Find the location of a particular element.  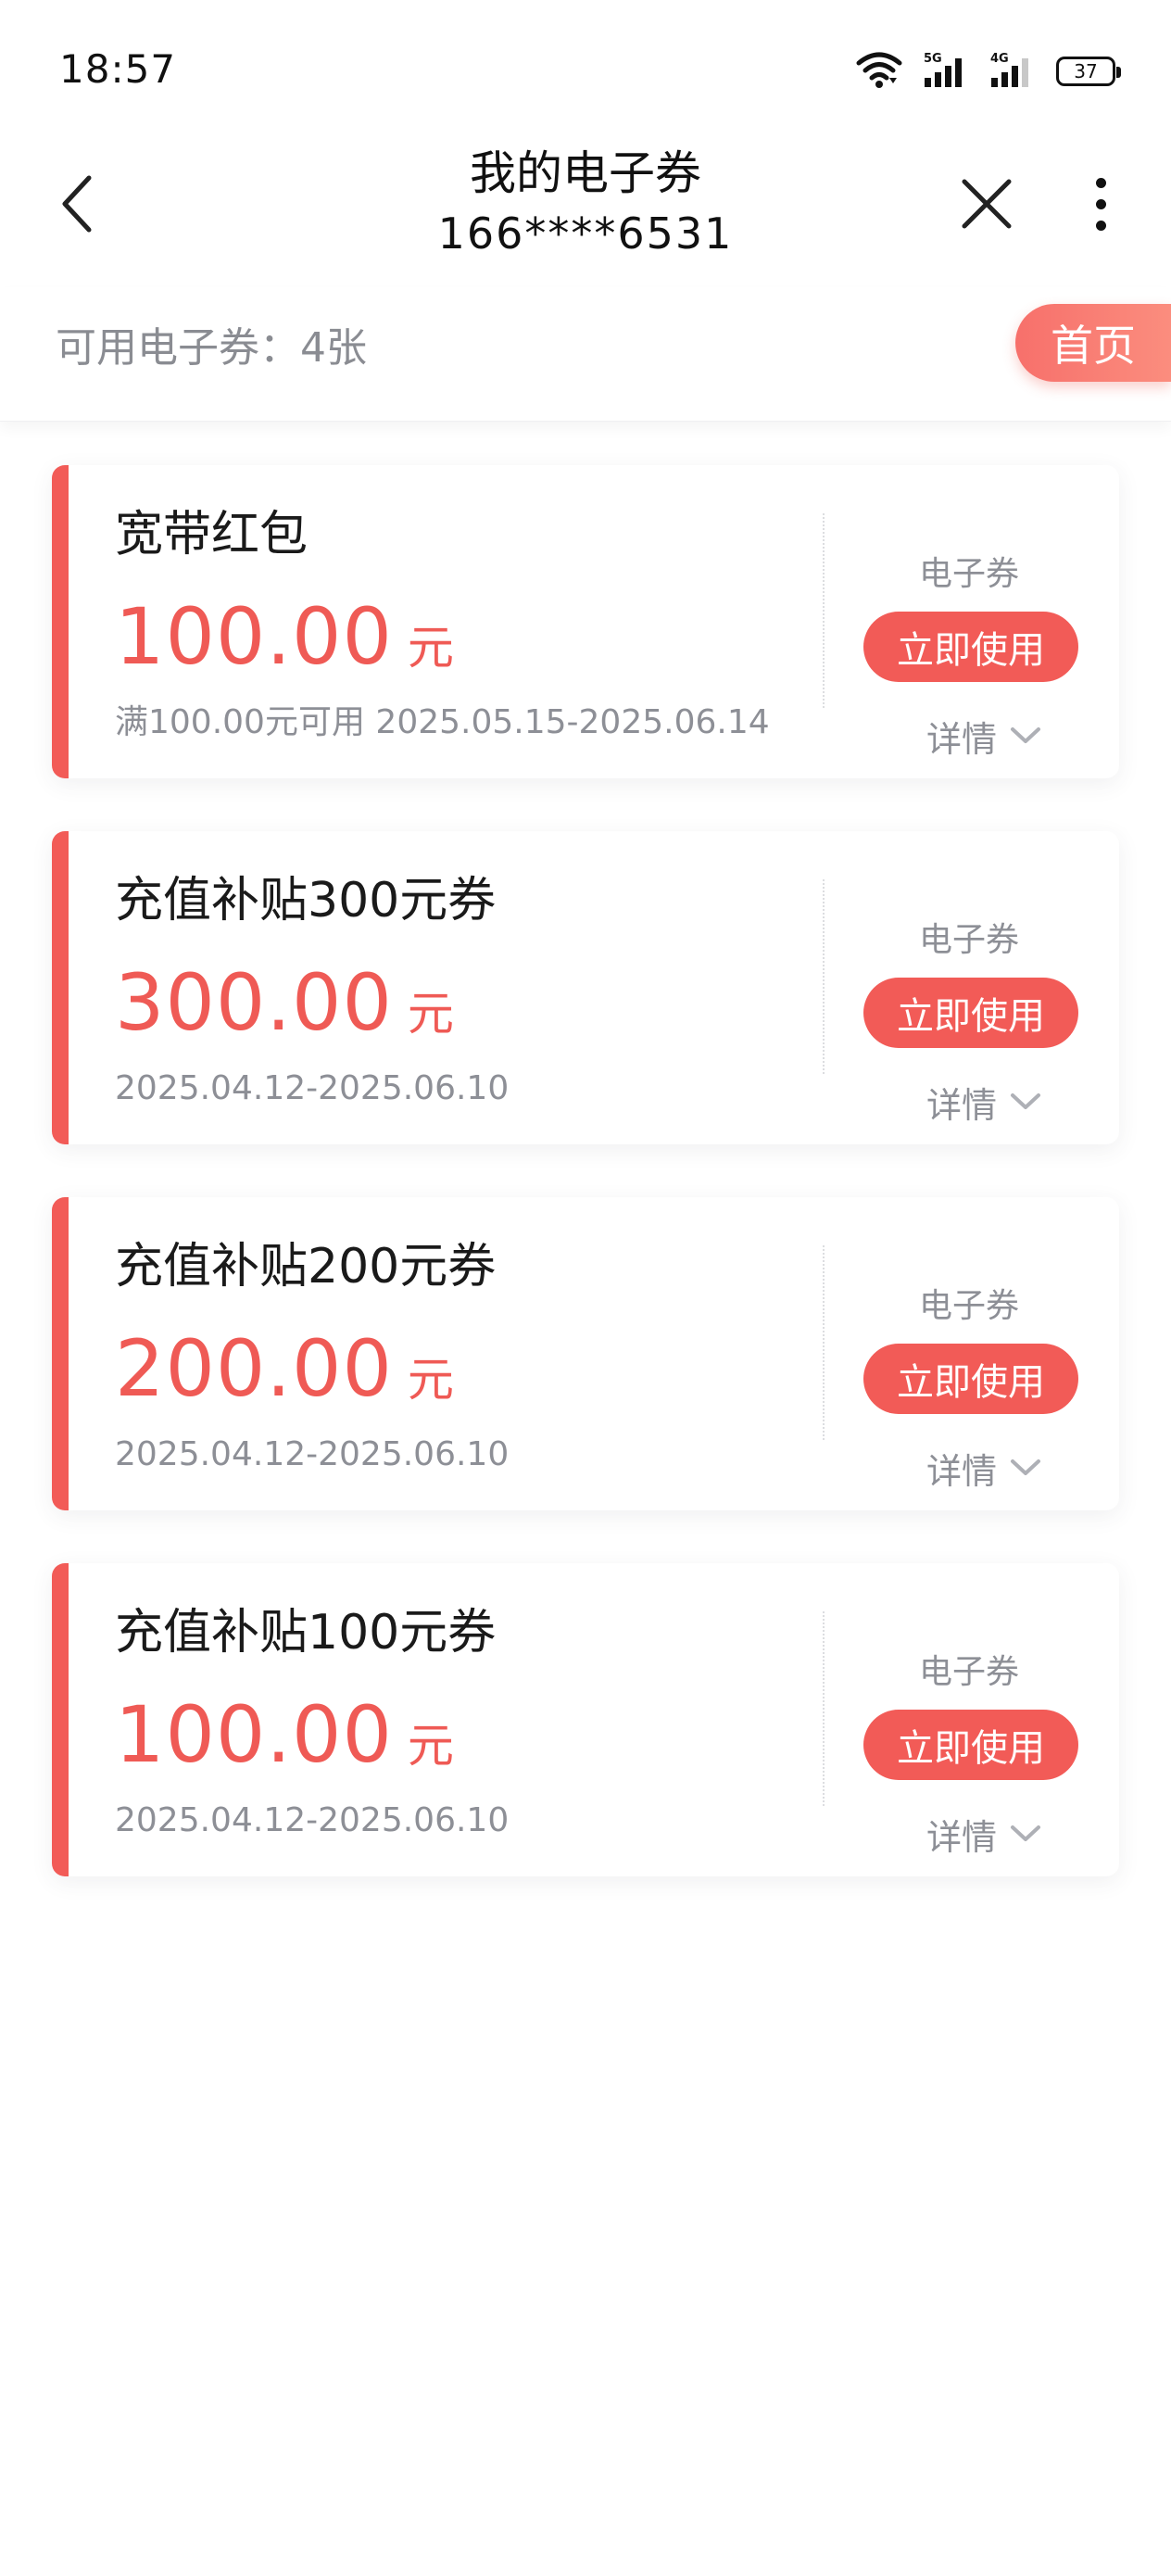

coupon-name: 充值补贴300元券 is located at coordinates (306, 900).